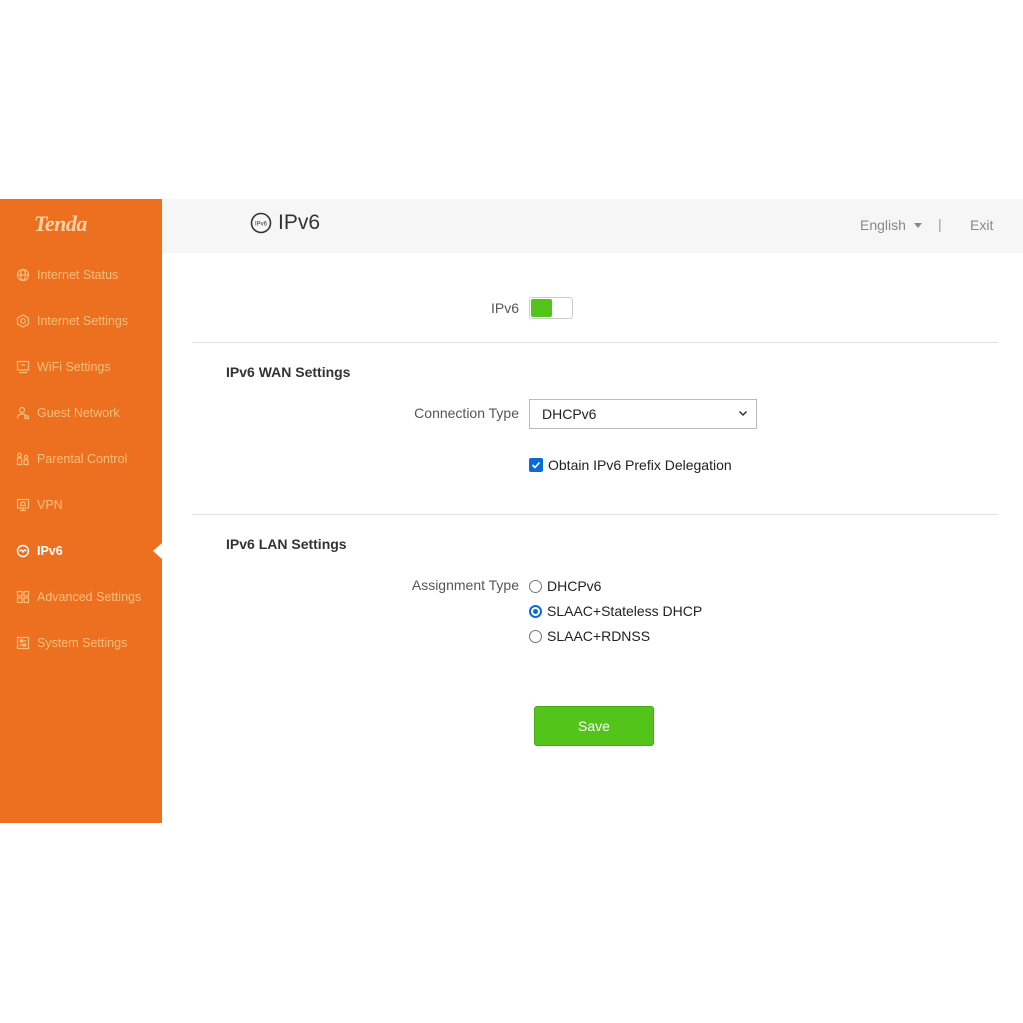 Image resolution: width=1023 pixels, height=1023 pixels. Describe the element at coordinates (599, 636) in the screenshot. I see `radio-label: SLAAC+RDNSS` at that location.